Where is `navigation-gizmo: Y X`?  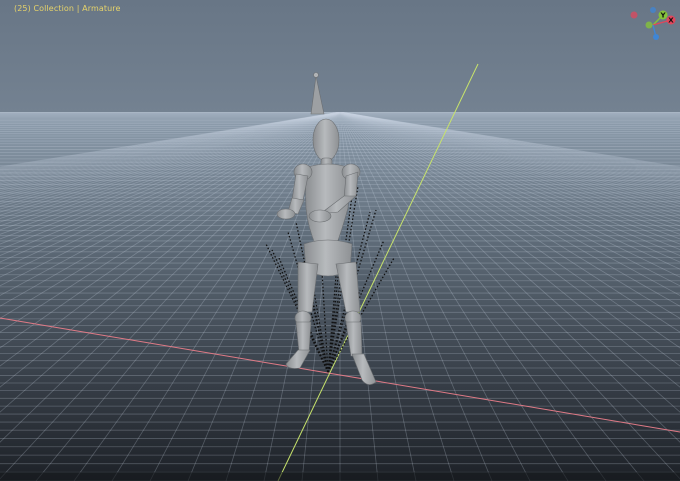 navigation-gizmo: Y X is located at coordinates (646, 25).